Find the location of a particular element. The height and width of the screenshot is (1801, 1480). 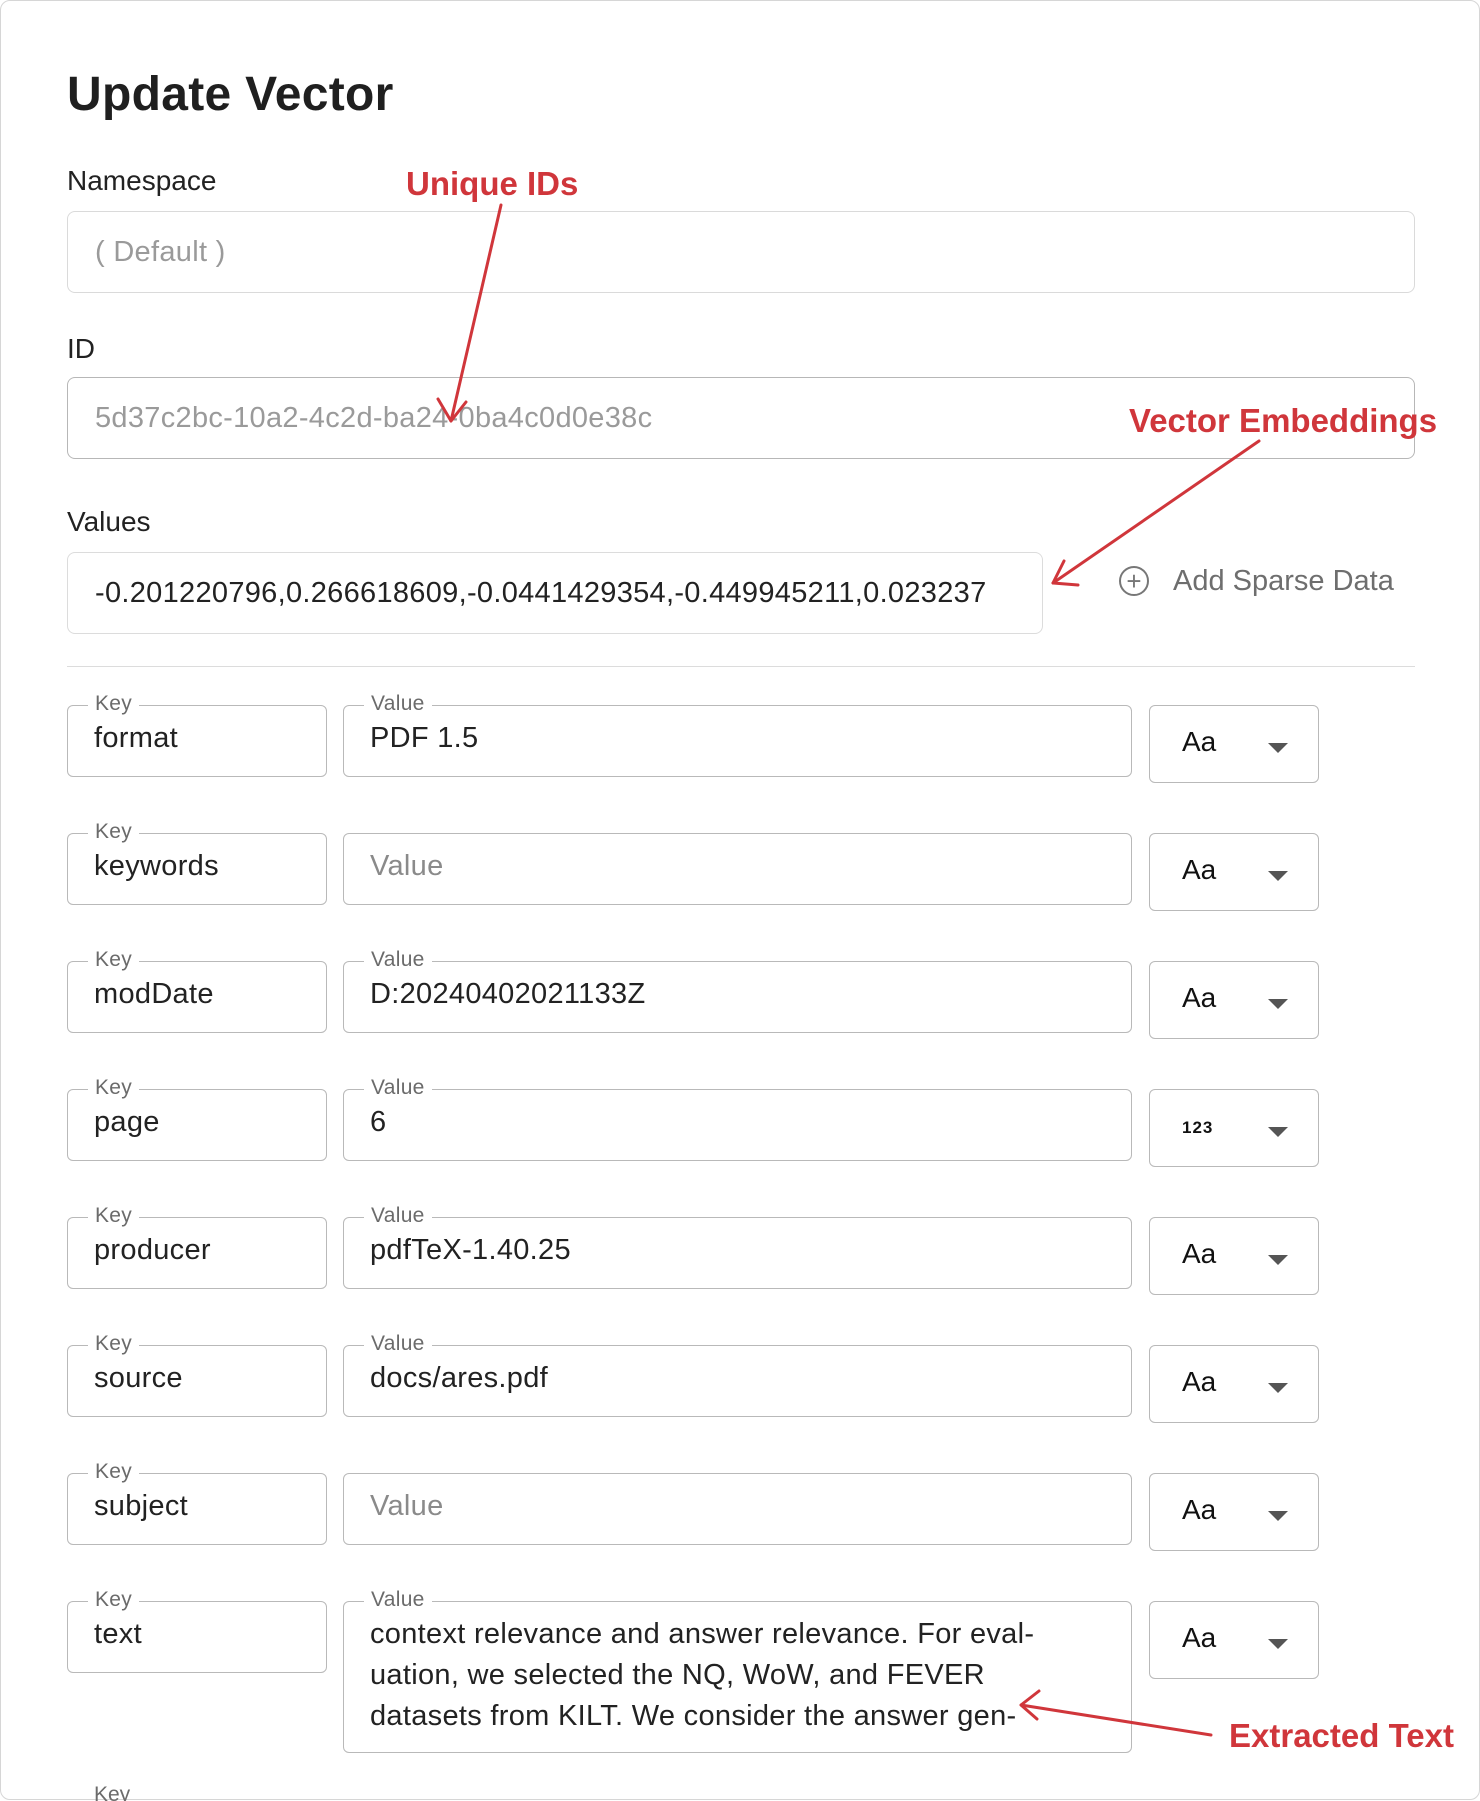

metadata-key-field: Key source is located at coordinates (197, 1374).